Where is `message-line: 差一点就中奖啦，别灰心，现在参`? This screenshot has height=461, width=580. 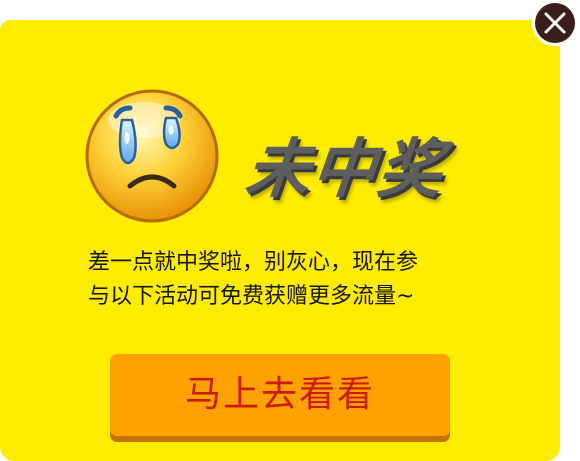
message-line: 差一点就中奖啦，别灰心，现在参 is located at coordinates (253, 262).